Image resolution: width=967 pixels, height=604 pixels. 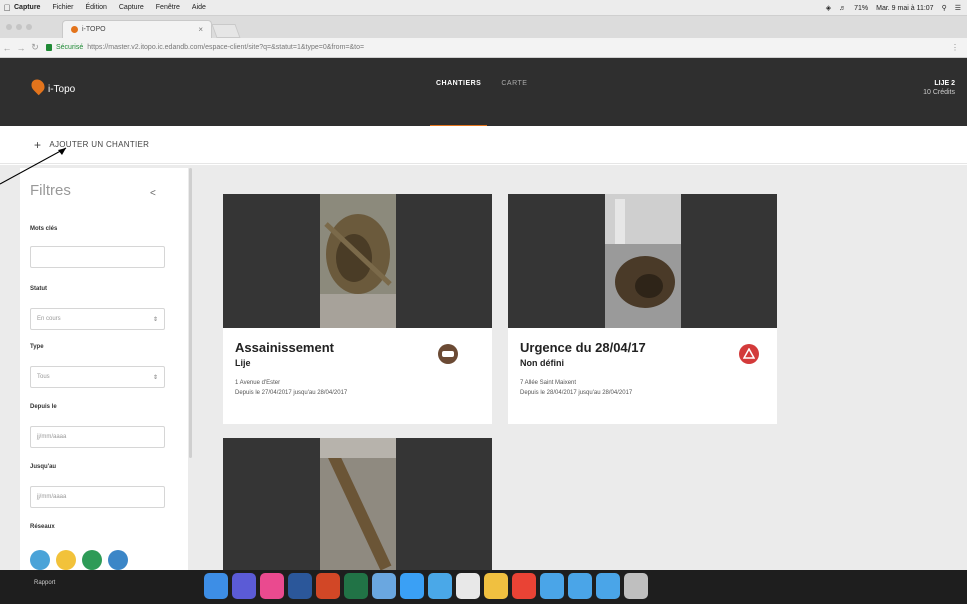 What do you see at coordinates (226, 31) in the screenshot?
I see `new-tab-button` at bounding box center [226, 31].